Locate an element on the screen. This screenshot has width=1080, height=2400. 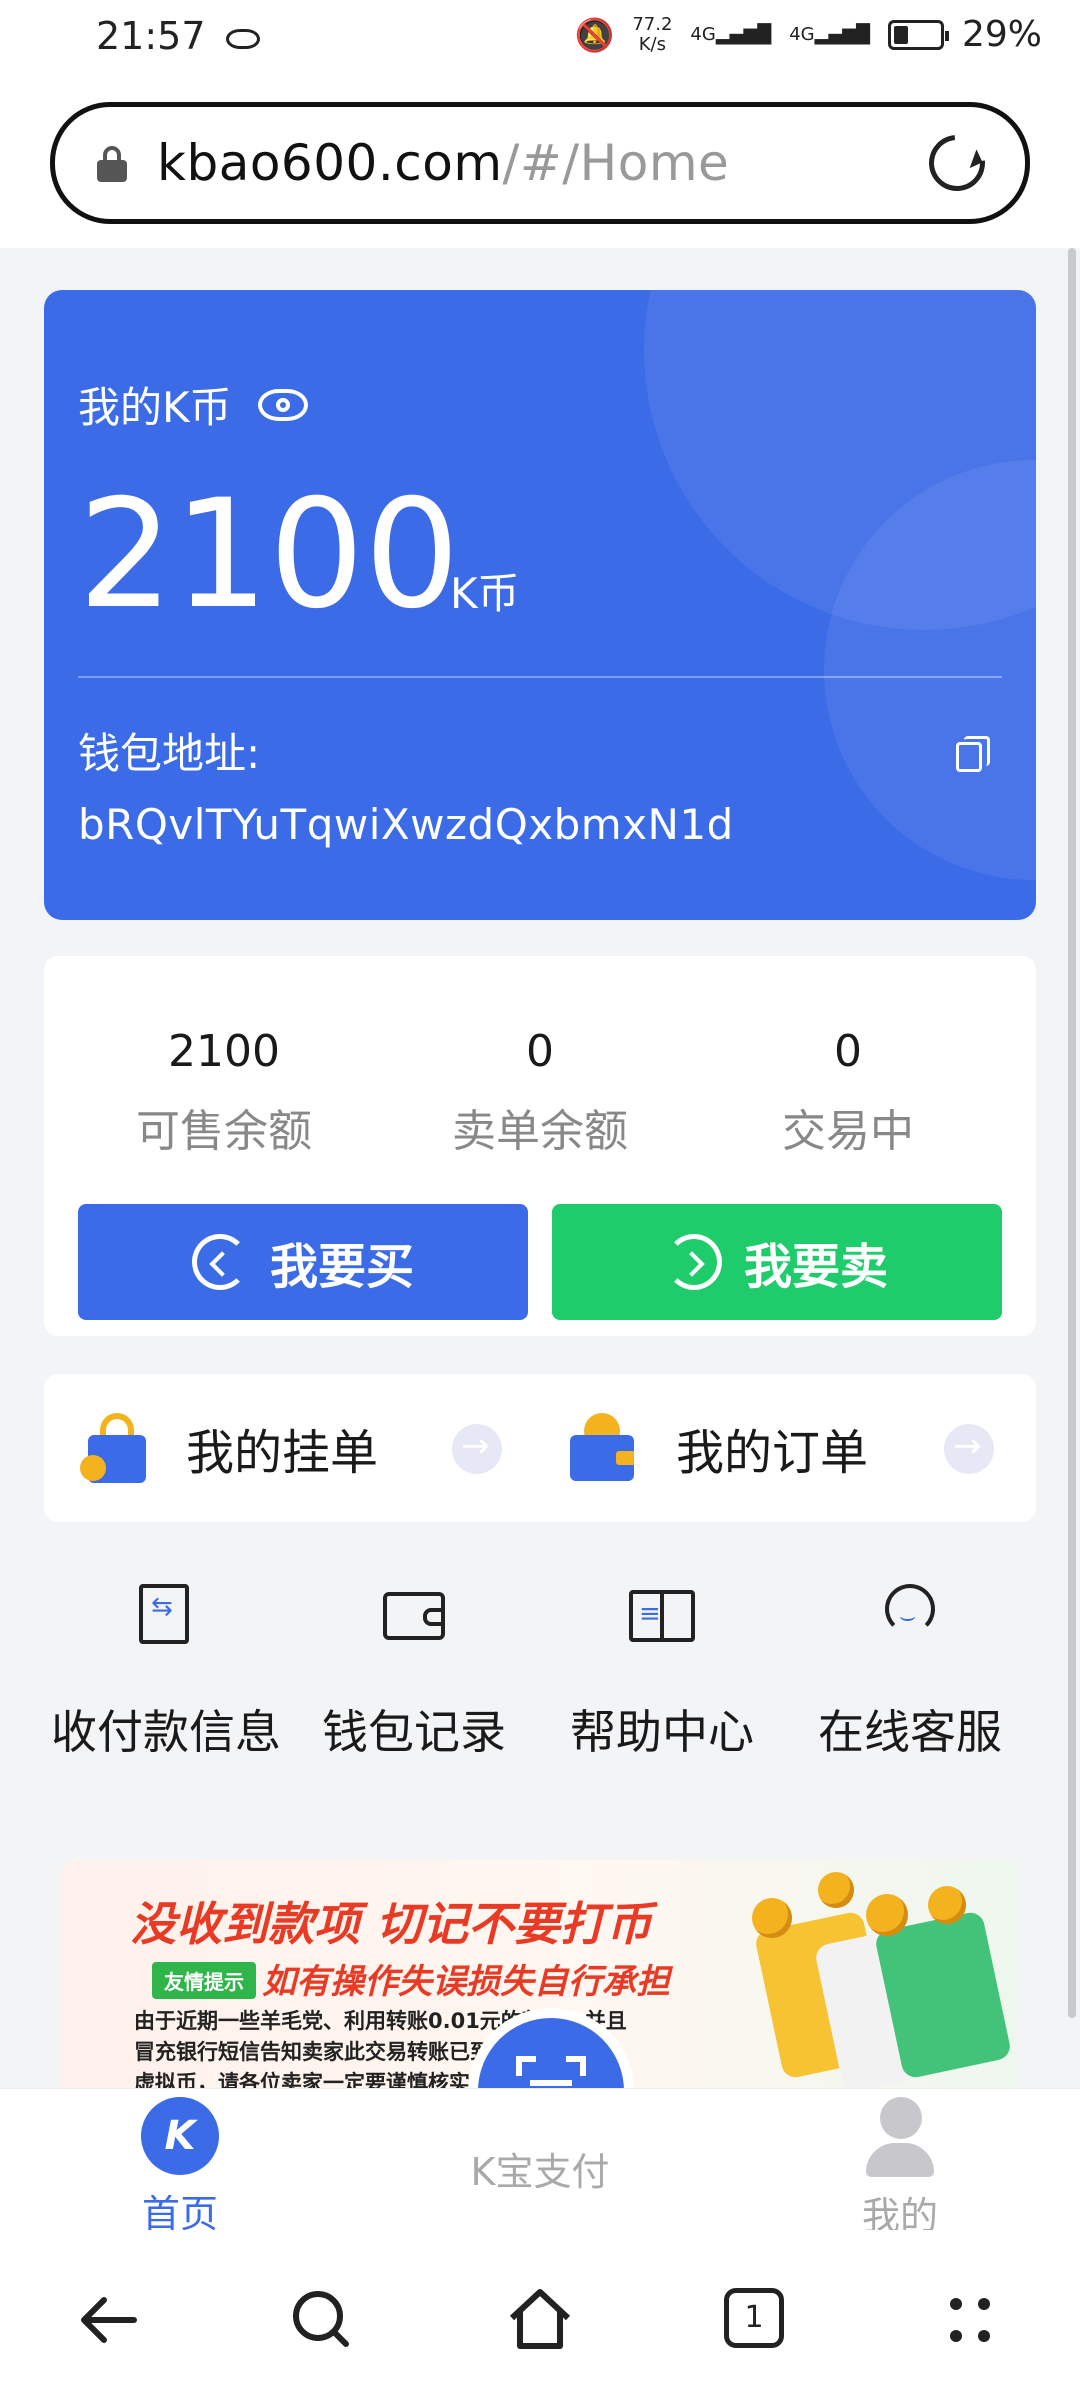
tab-pay-label: K宝支付 is located at coordinates (540, 2172).